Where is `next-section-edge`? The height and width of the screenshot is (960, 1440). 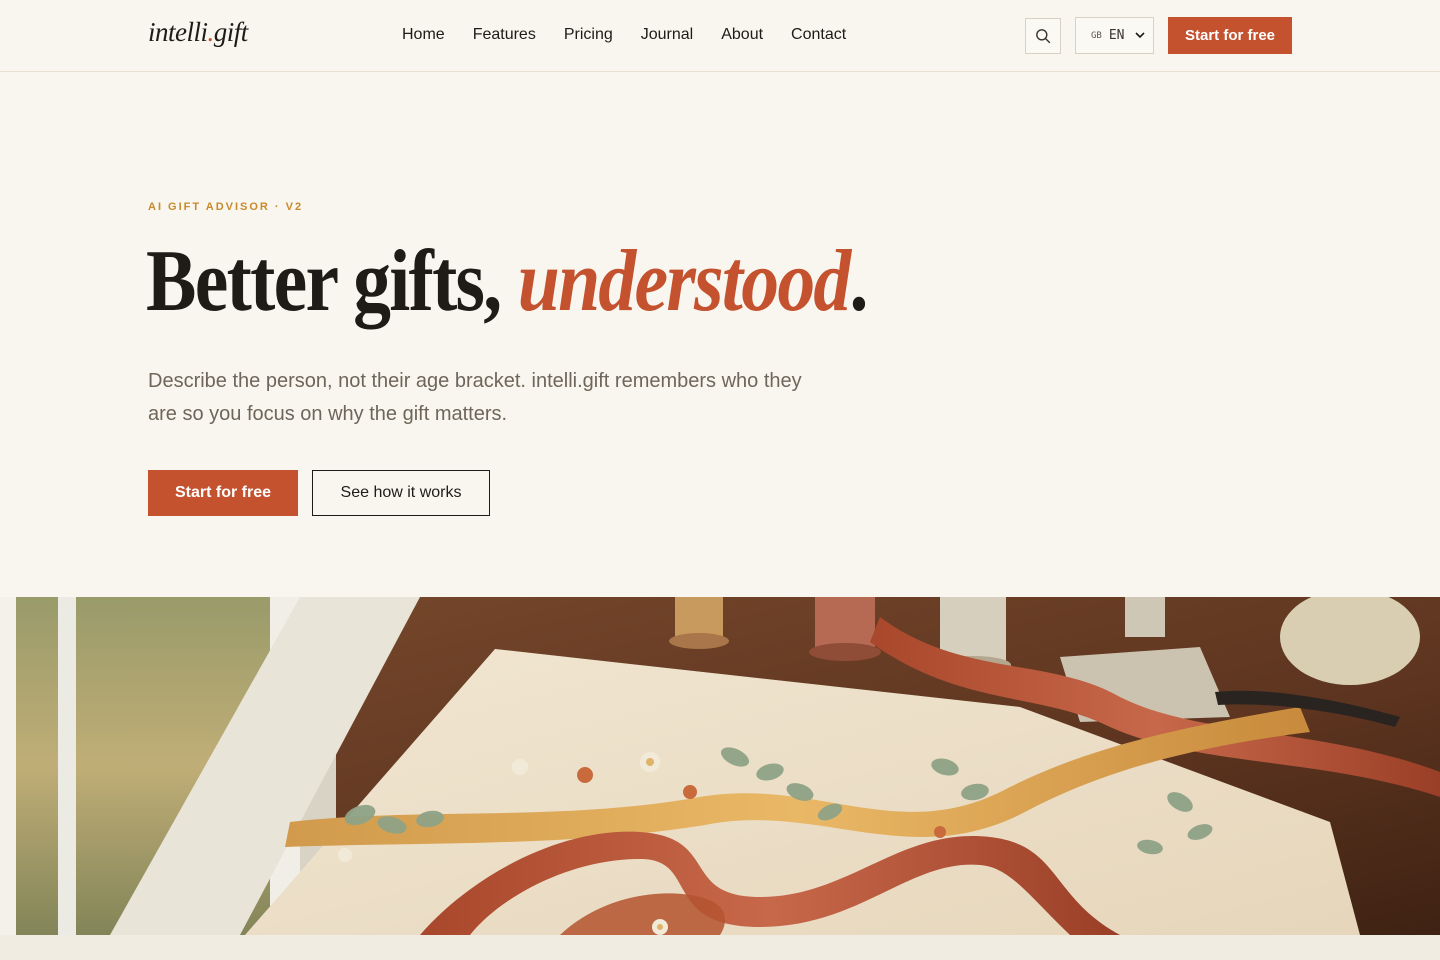
next-section-edge is located at coordinates (720, 947).